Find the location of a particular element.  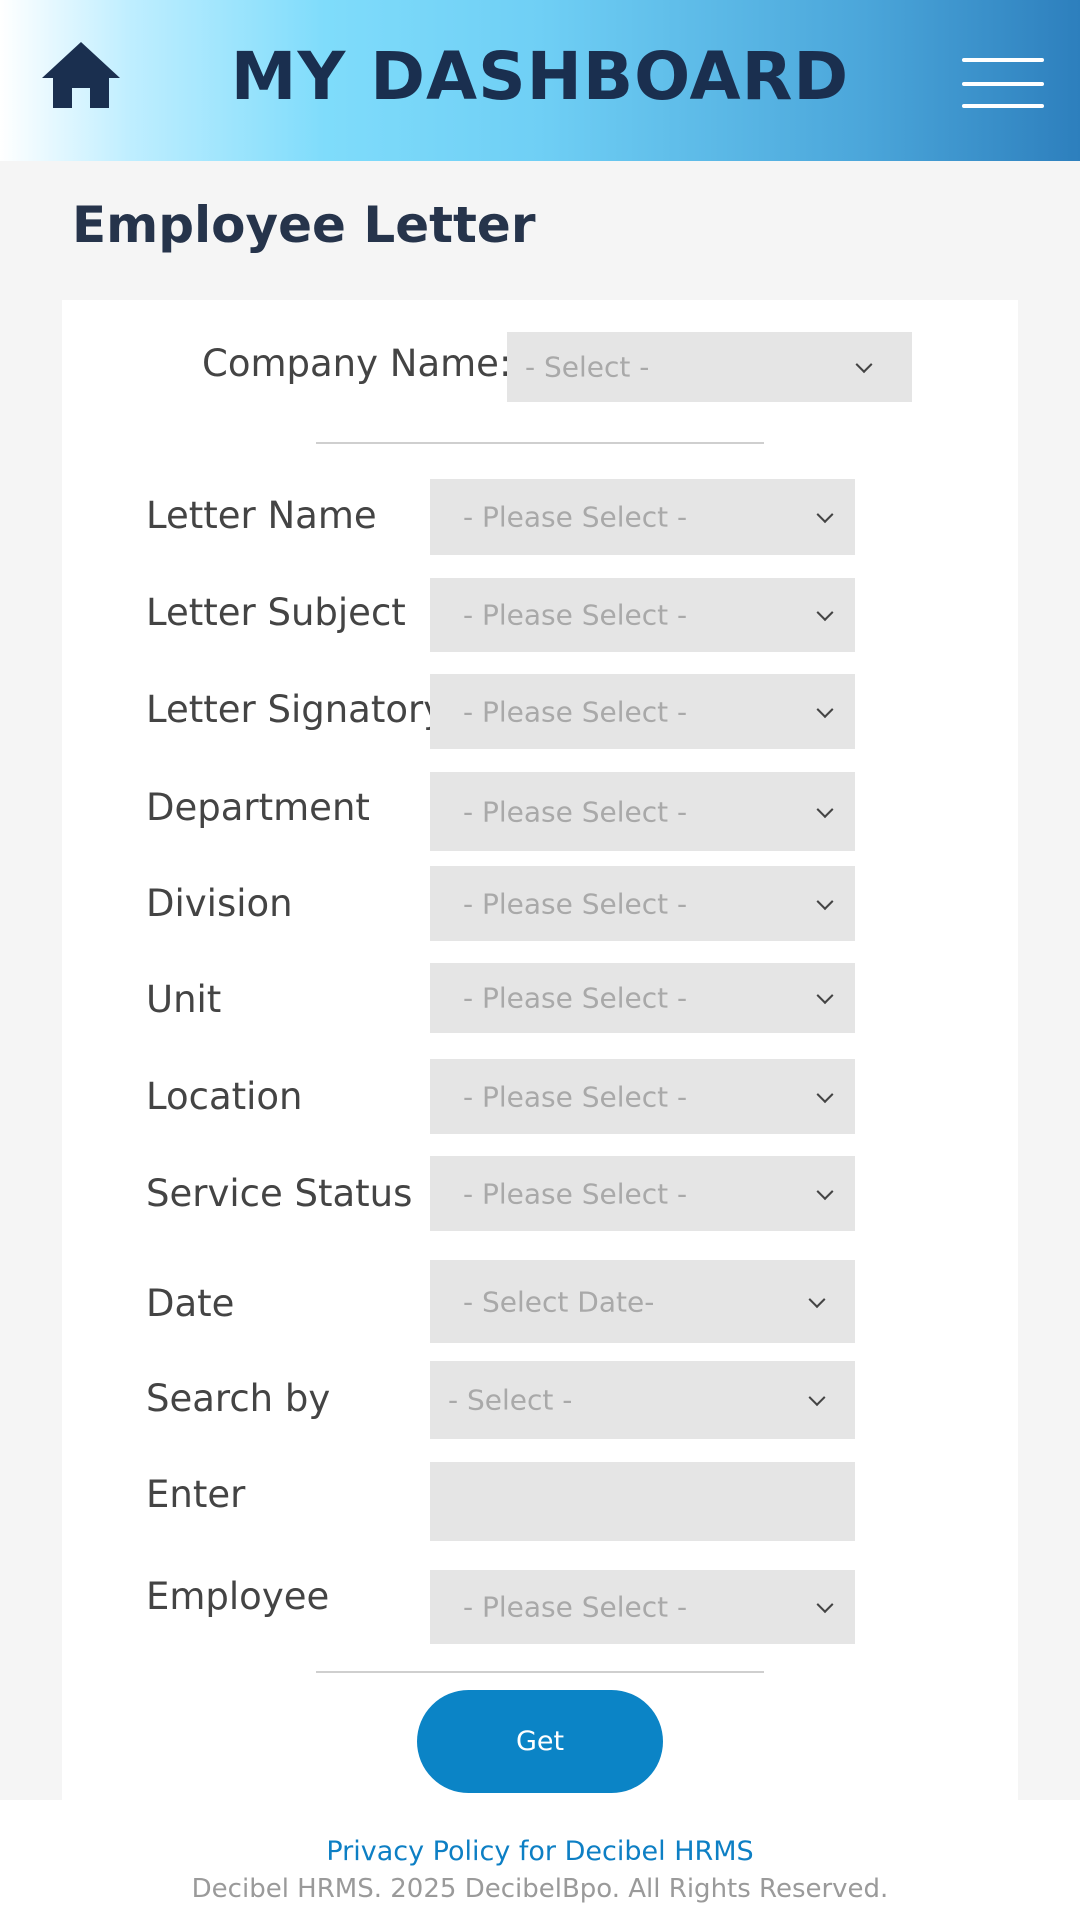

letter-name-select: - Please Select - is located at coordinates (642, 517).